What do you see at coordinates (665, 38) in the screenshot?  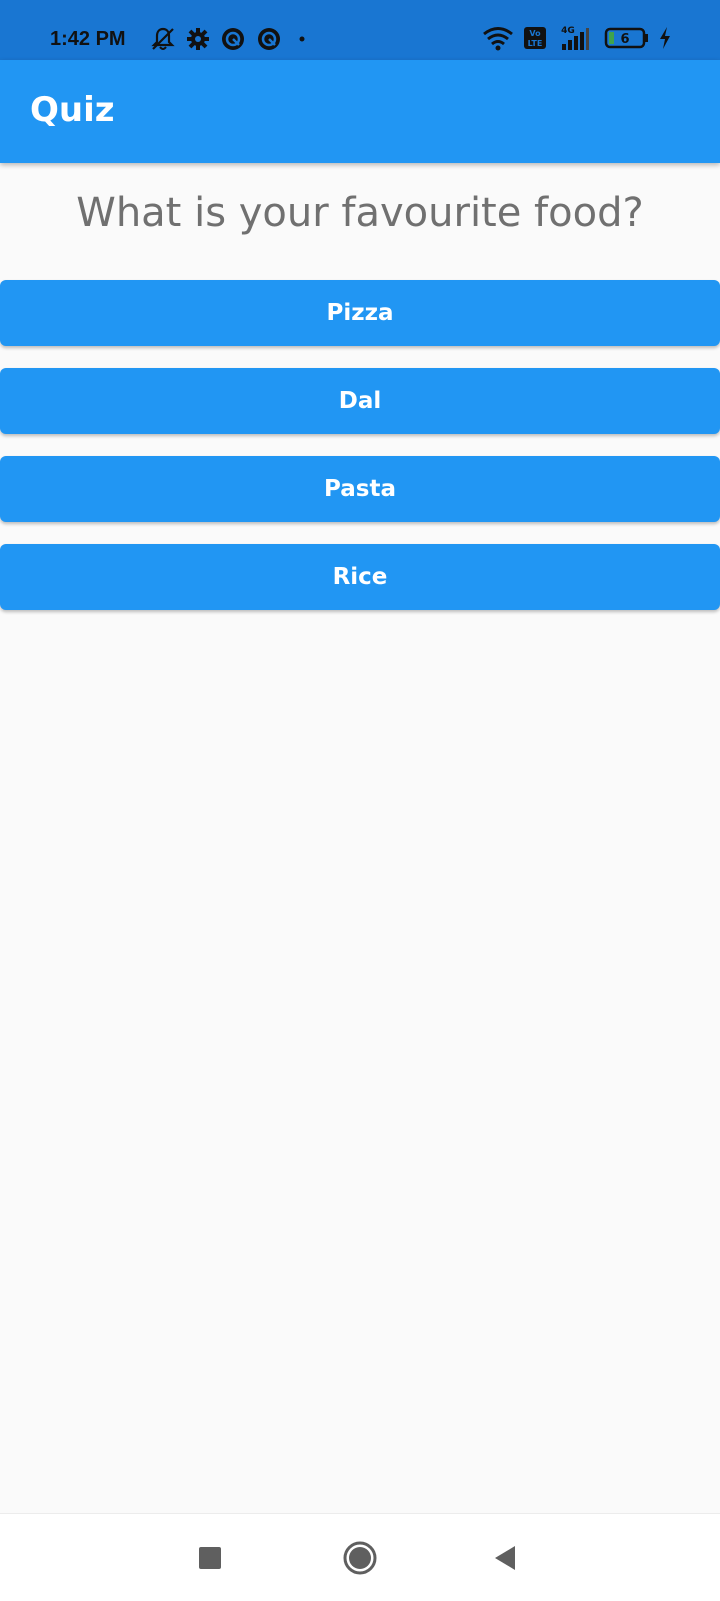 I see `charging-icon` at bounding box center [665, 38].